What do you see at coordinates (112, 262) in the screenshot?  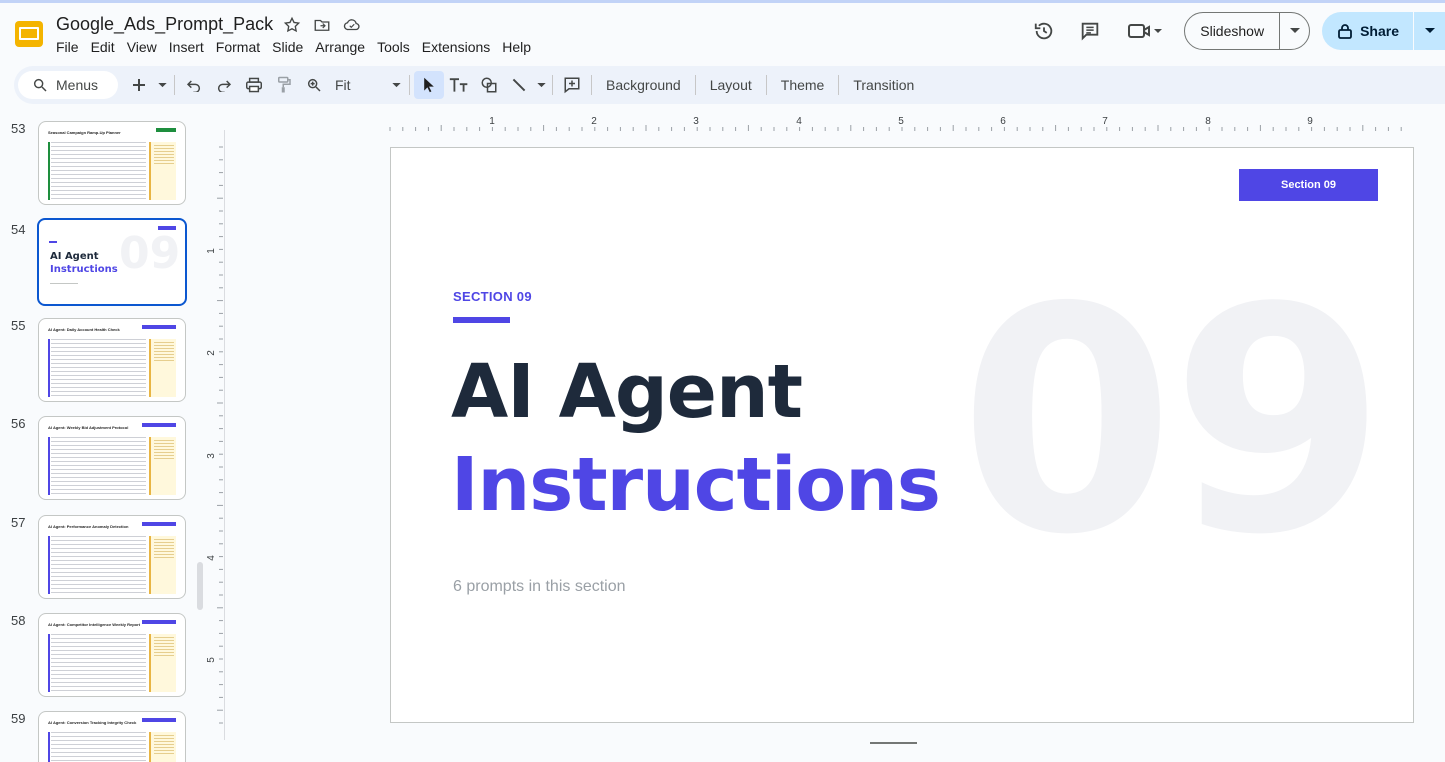 I see `slide-thumbnail-selected: 09 AI Agent Instructions` at bounding box center [112, 262].